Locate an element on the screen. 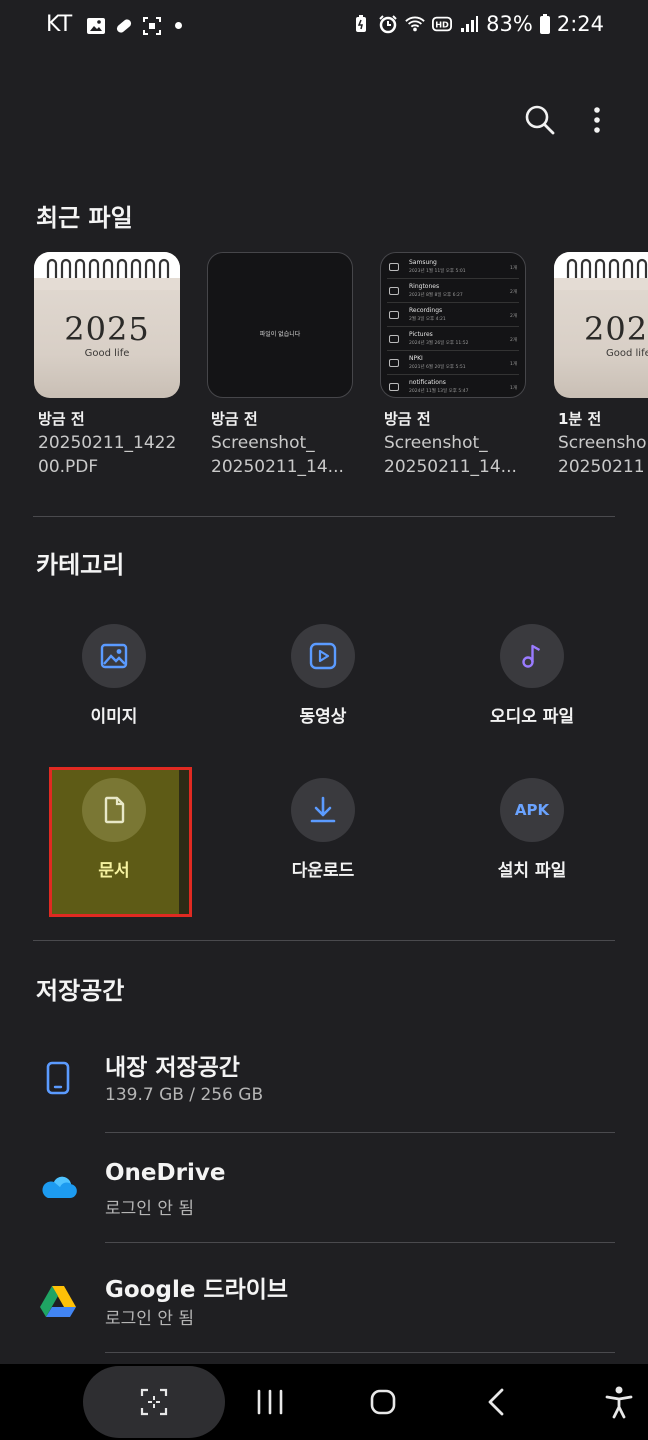 The height and width of the screenshot is (1440, 648). google-drive-icon is located at coordinates (58, 1301).